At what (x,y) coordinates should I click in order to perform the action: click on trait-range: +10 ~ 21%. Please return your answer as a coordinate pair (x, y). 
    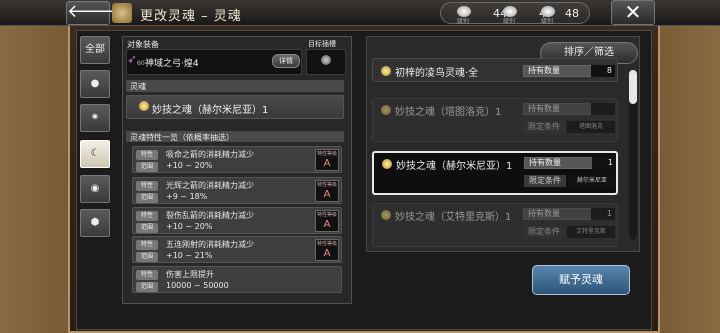
    Looking at the image, I should click on (189, 255).